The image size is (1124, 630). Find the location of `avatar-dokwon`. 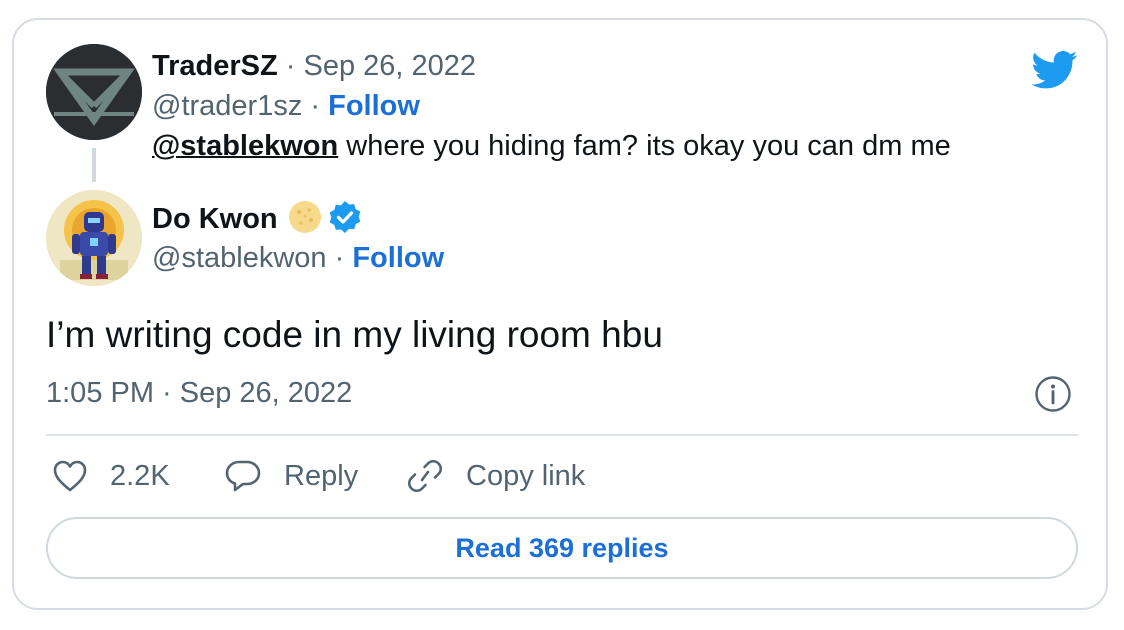

avatar-dokwon is located at coordinates (94, 238).